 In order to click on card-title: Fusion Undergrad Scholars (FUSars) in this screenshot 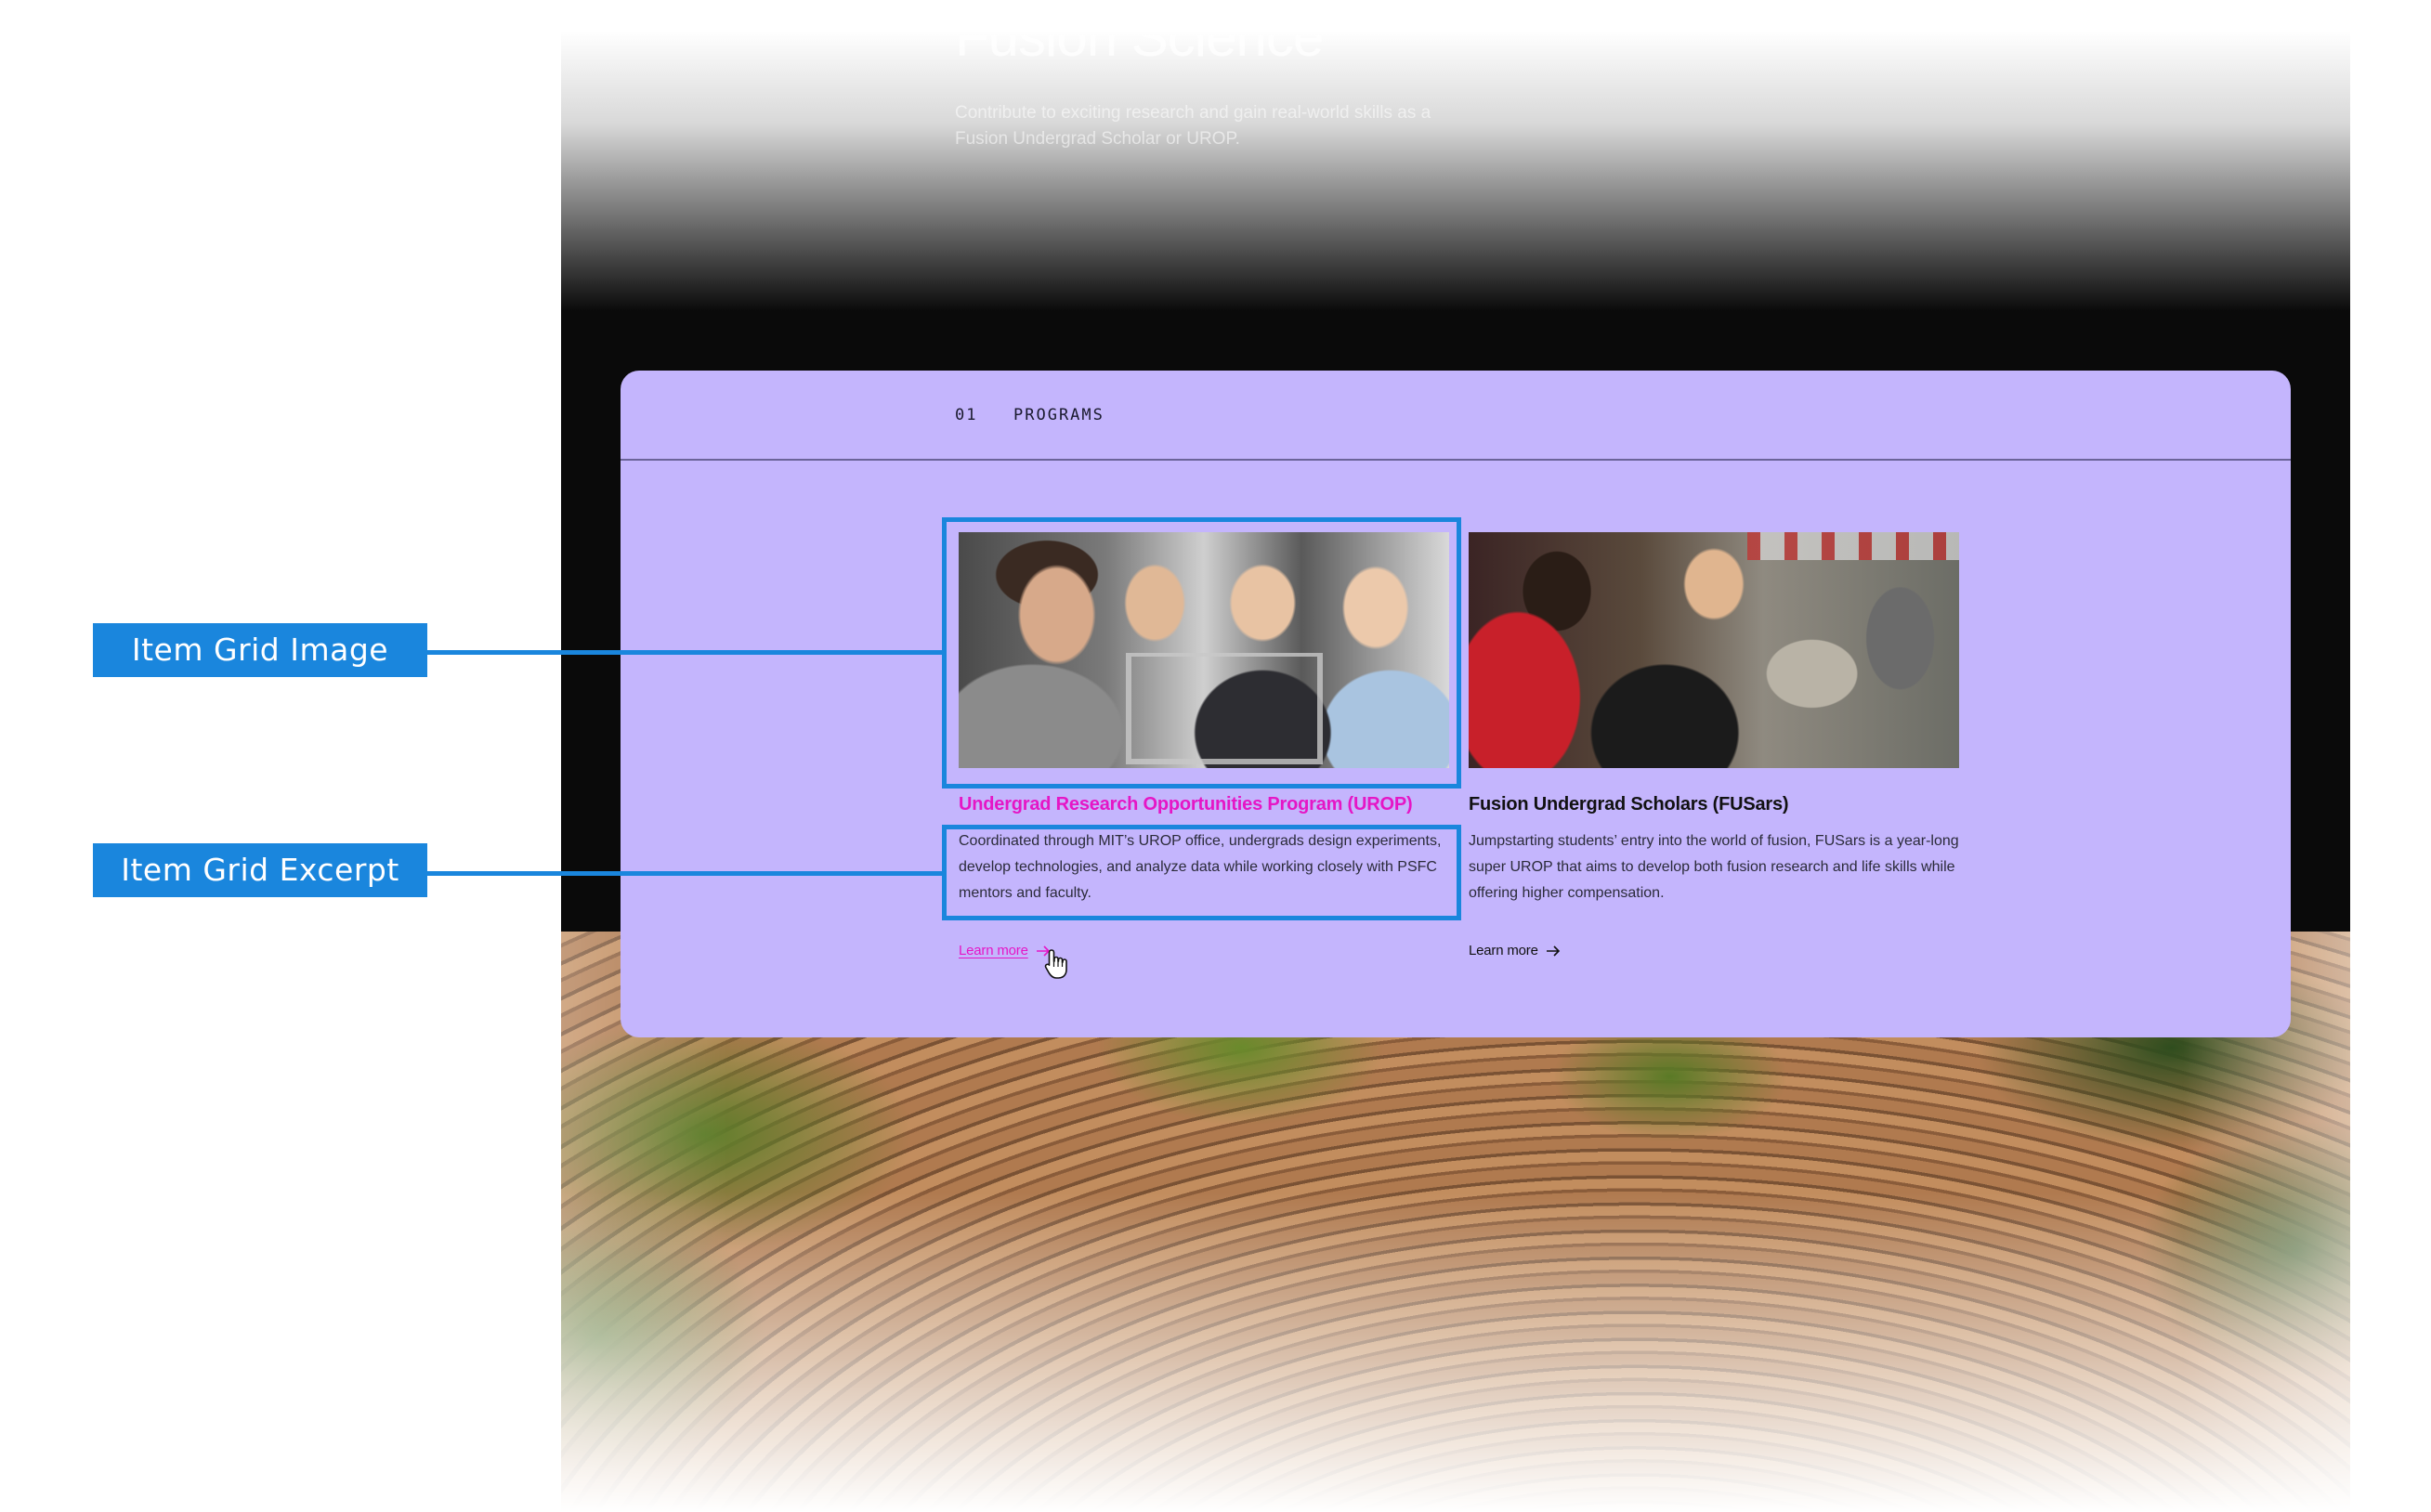, I will do `click(1714, 804)`.